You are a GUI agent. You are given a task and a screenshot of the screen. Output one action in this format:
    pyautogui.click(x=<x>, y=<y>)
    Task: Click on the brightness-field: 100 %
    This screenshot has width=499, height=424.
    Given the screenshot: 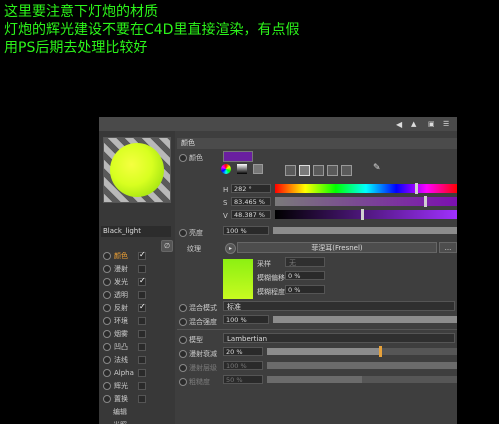 What is the action you would take?
    pyautogui.click(x=246, y=230)
    